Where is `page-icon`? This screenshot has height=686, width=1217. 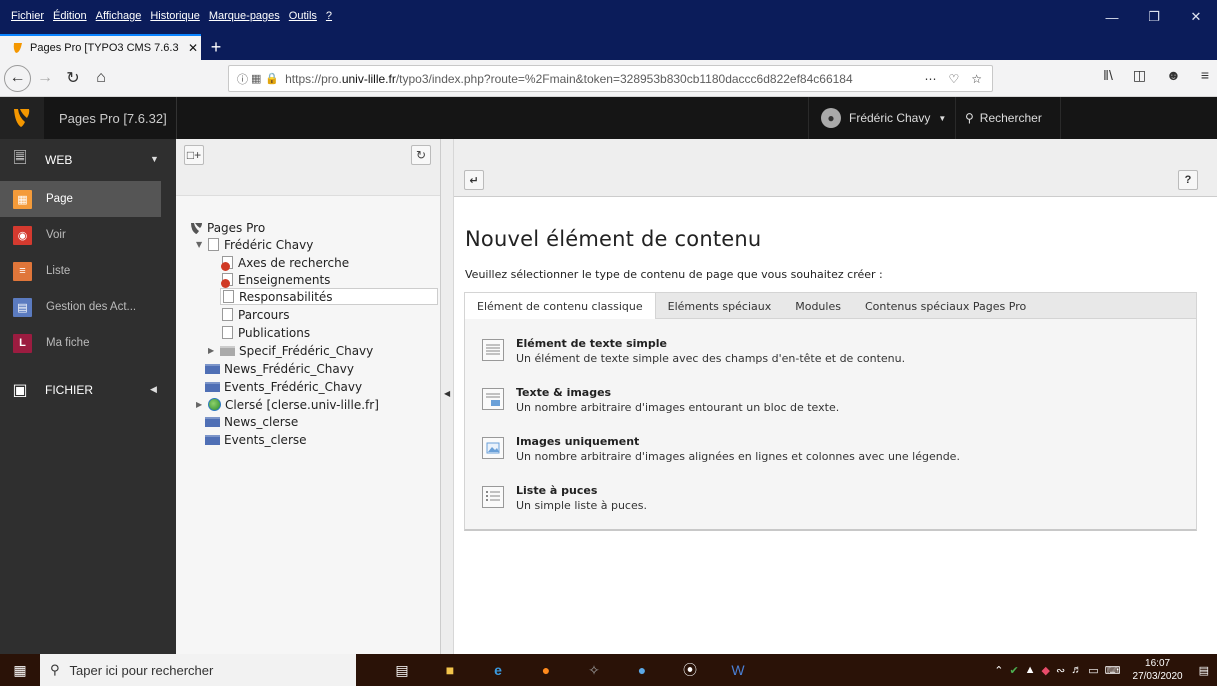
page-icon is located at coordinates (227, 314).